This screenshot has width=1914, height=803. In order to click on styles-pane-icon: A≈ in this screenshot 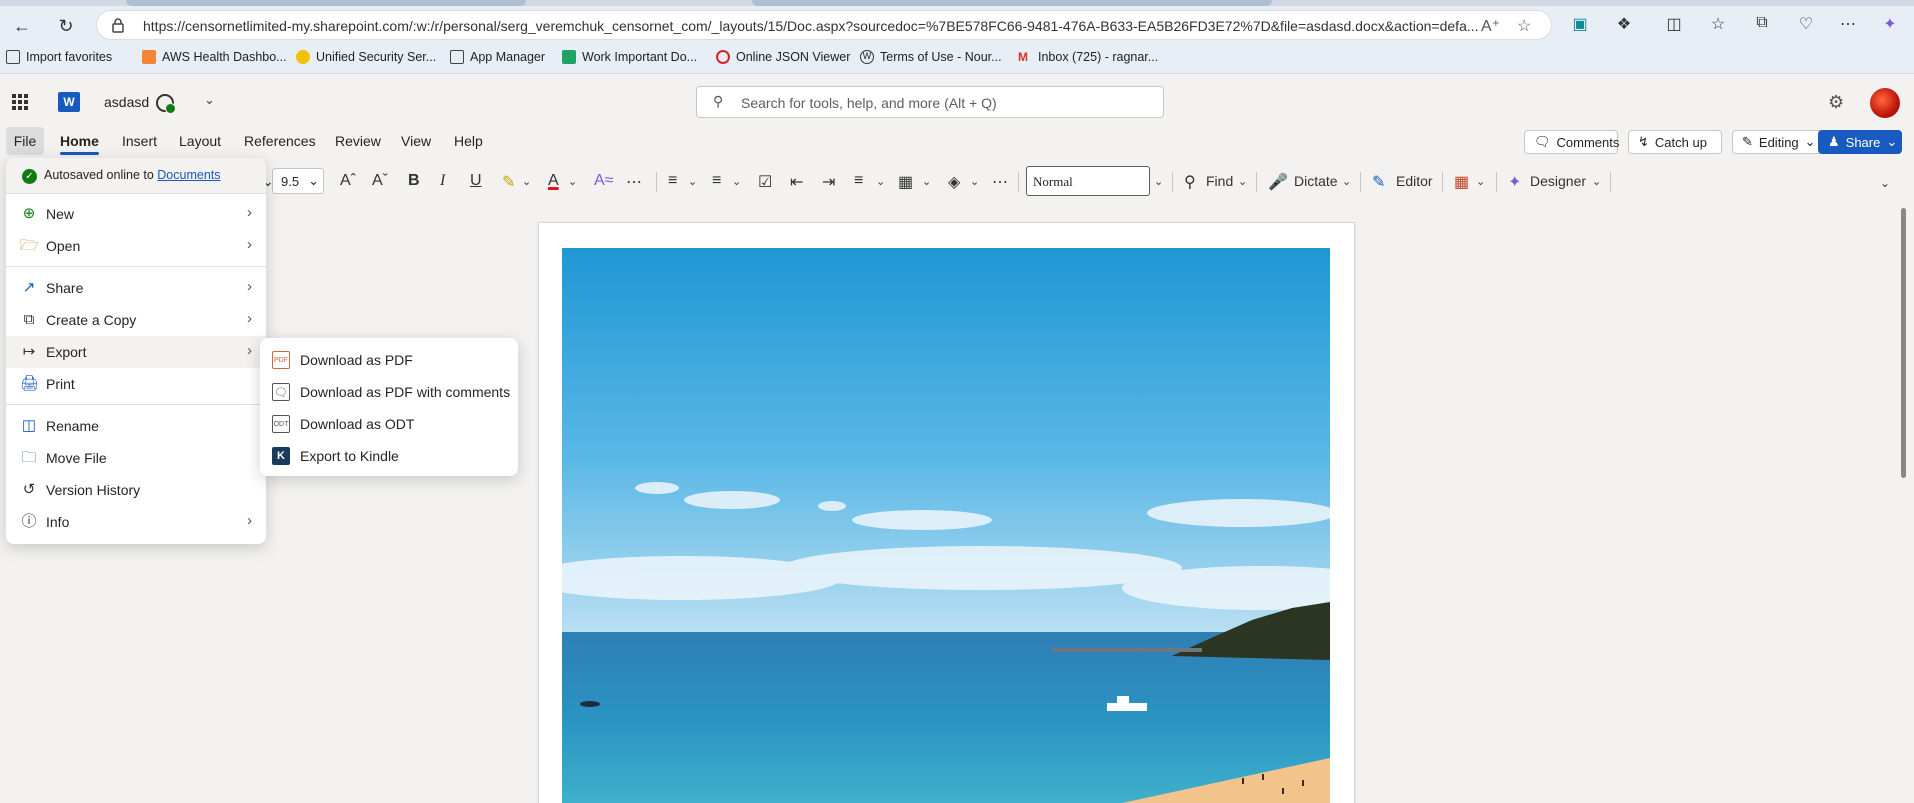, I will do `click(603, 181)`.